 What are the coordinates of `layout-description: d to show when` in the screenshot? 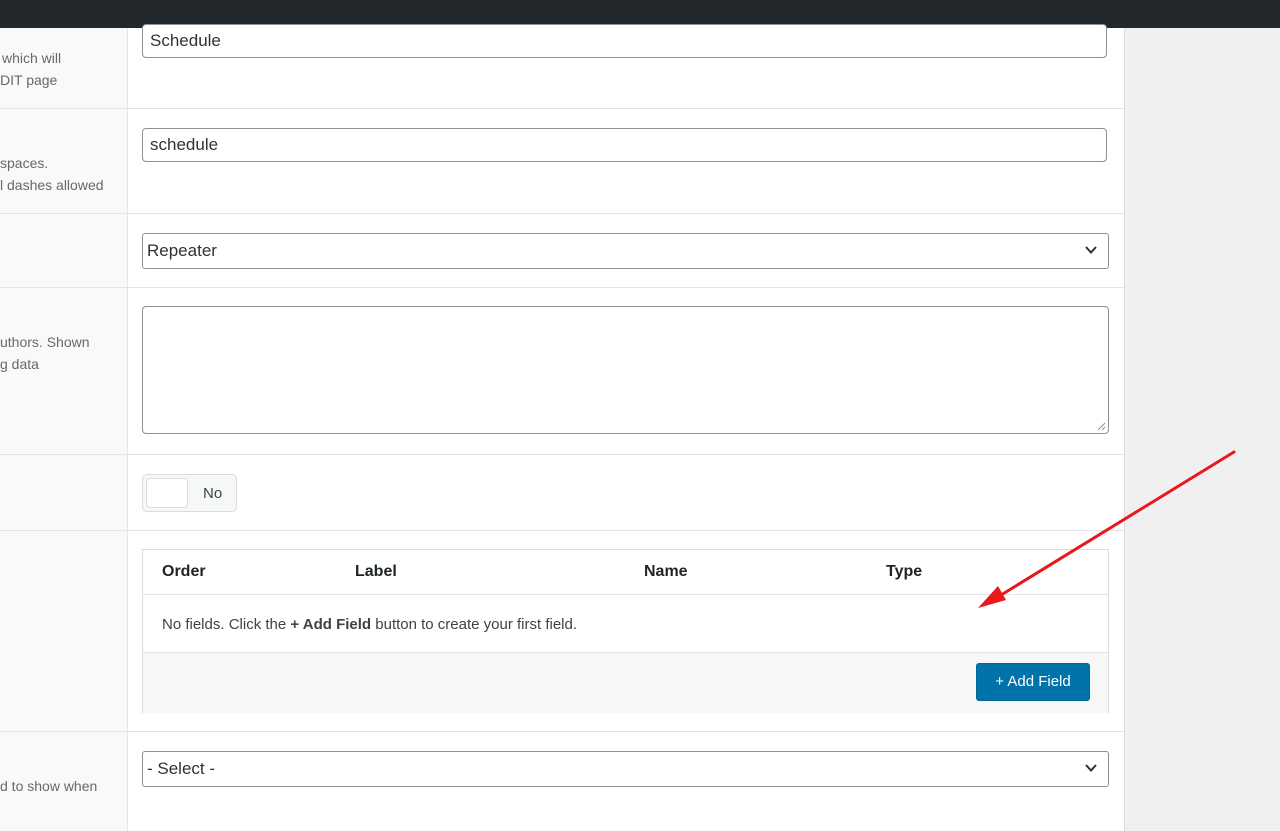 It's located at (62, 786).